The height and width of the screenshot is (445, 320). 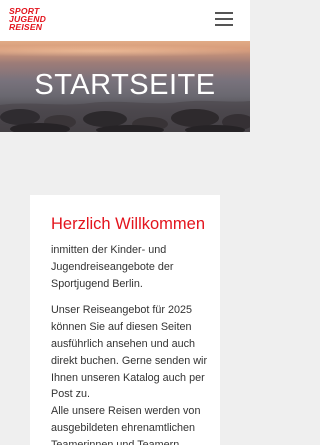 I want to click on menu-bar-top, so click(x=224, y=13).